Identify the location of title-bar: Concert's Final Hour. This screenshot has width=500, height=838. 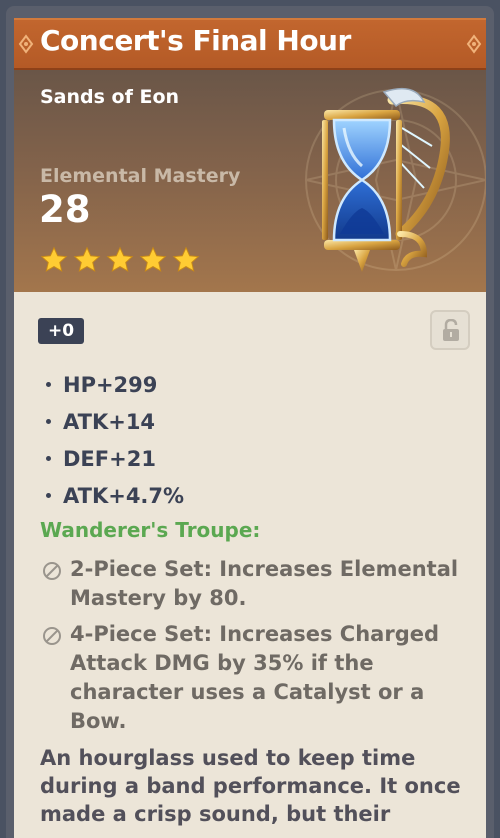
(250, 44).